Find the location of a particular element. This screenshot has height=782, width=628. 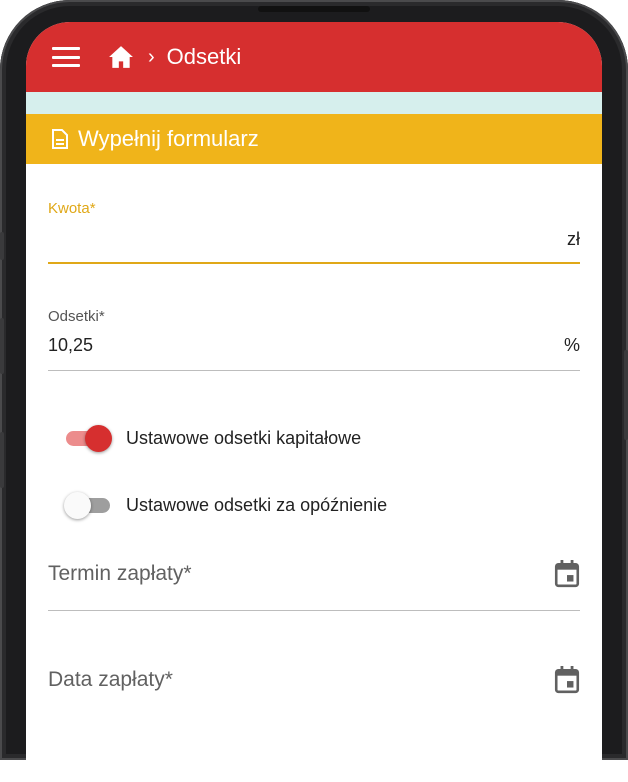

amount-underline is located at coordinates (314, 263).